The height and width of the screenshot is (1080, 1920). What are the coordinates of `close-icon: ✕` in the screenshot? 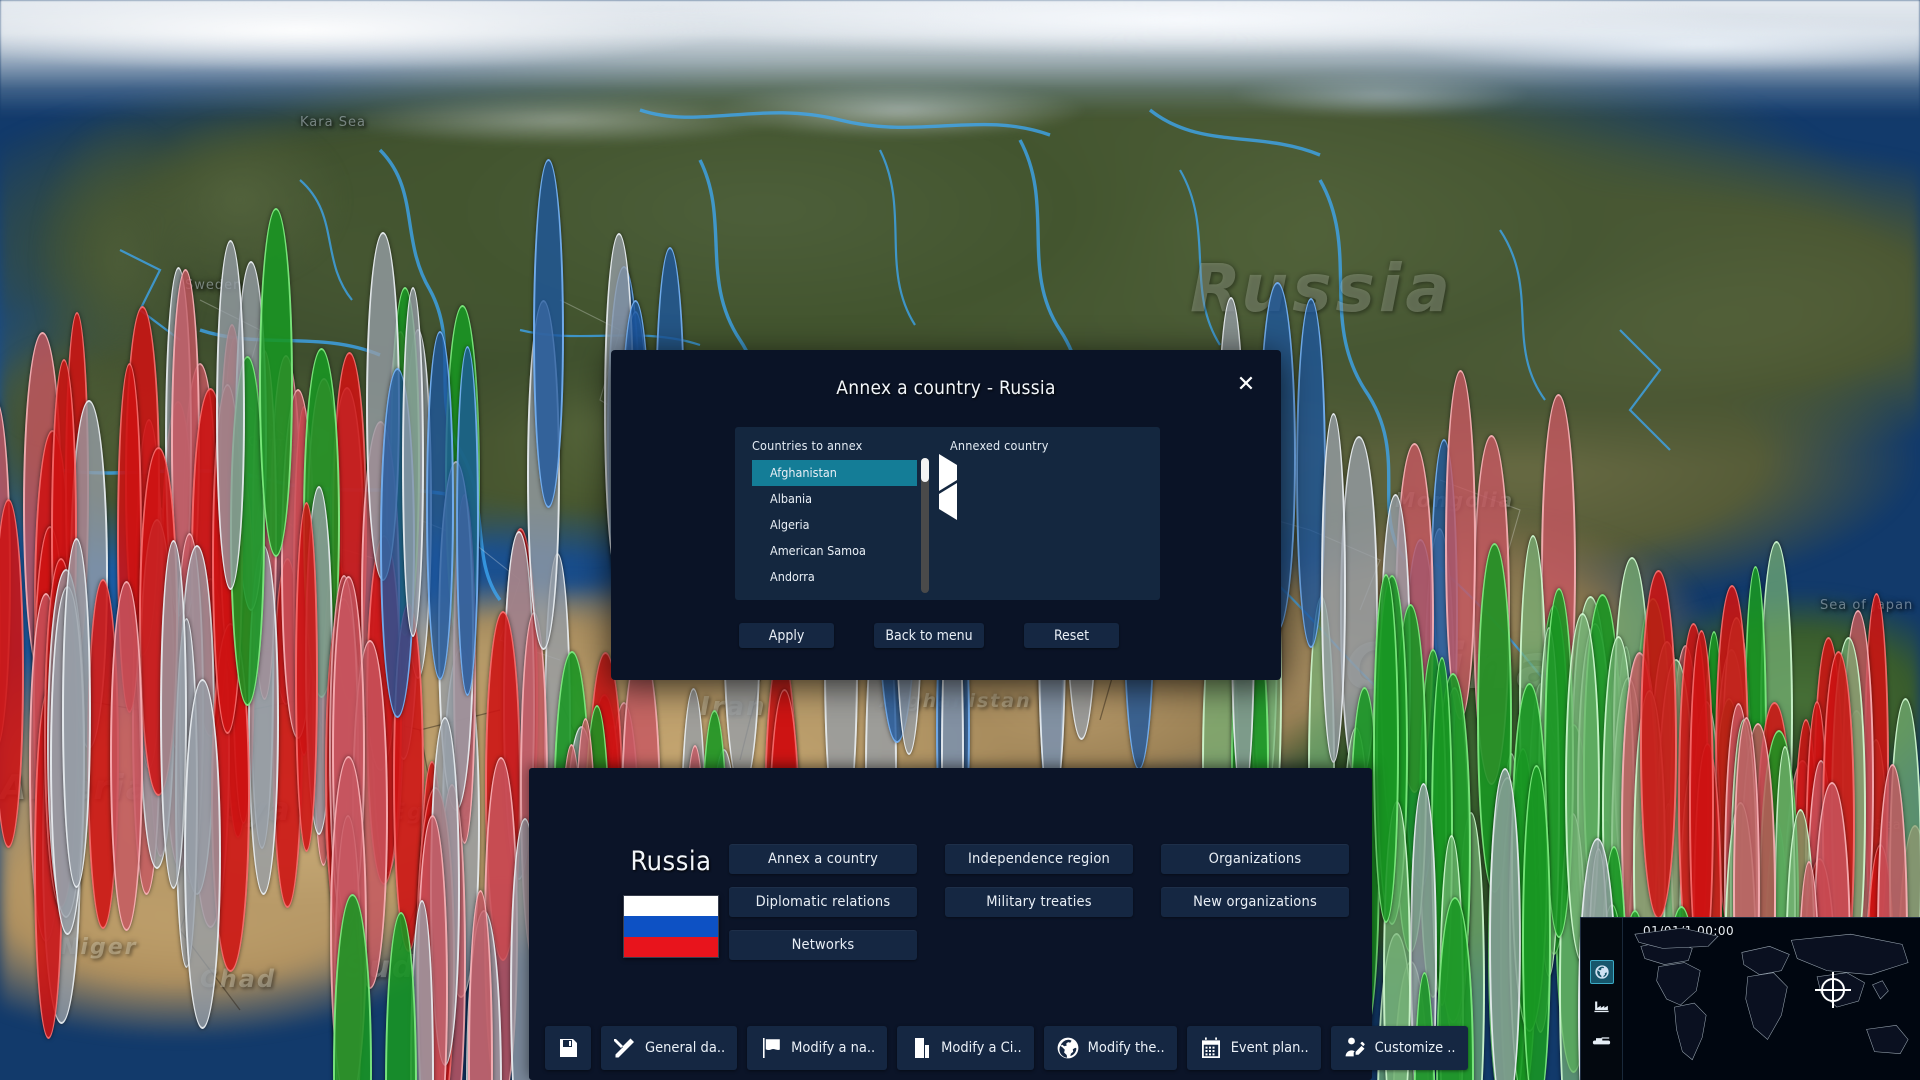 It's located at (1246, 385).